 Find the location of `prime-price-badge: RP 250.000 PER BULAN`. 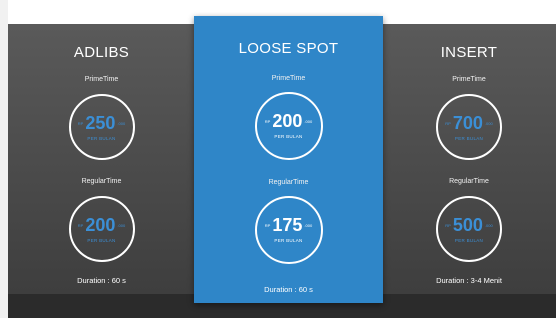

prime-price-badge: RP 250.000 PER BULAN is located at coordinates (101, 127).